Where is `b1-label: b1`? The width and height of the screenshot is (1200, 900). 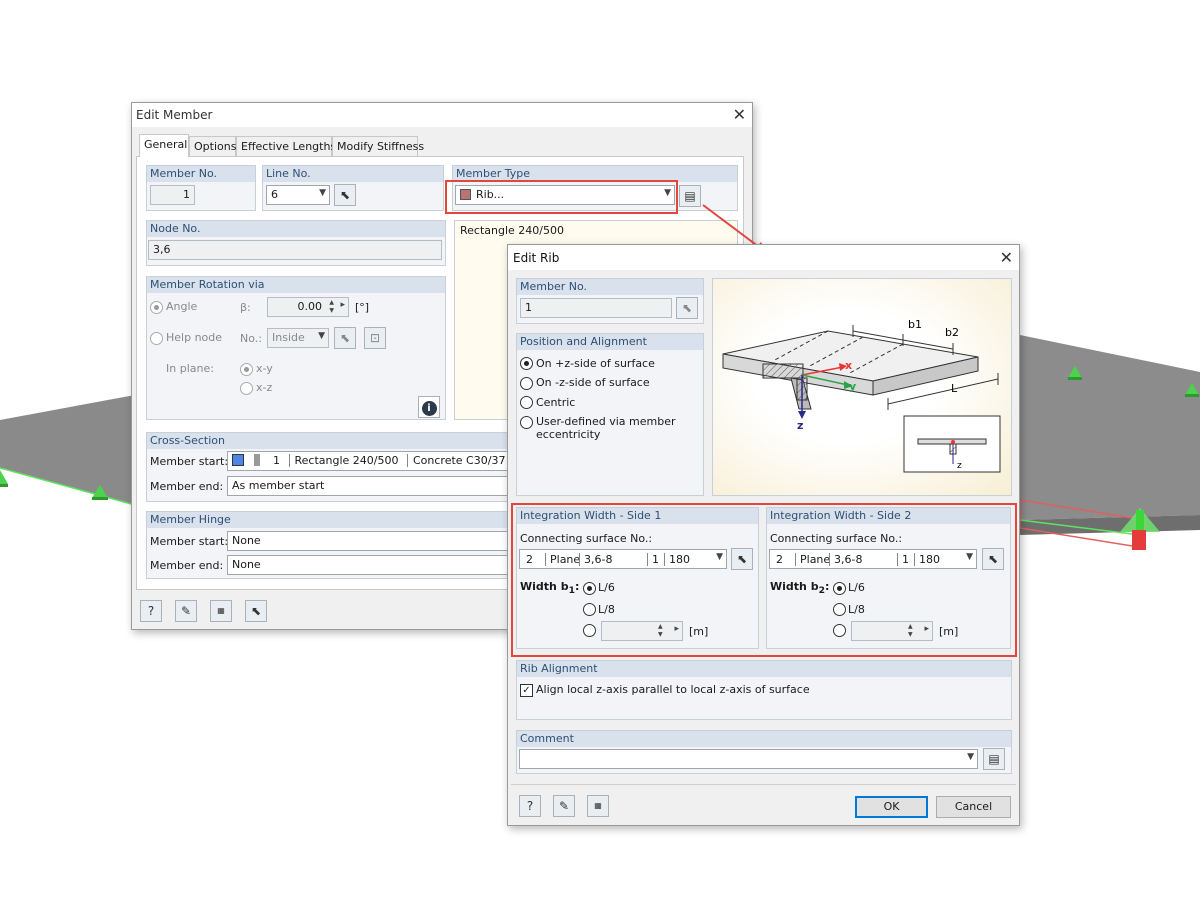
b1-label: b1 is located at coordinates (915, 324).